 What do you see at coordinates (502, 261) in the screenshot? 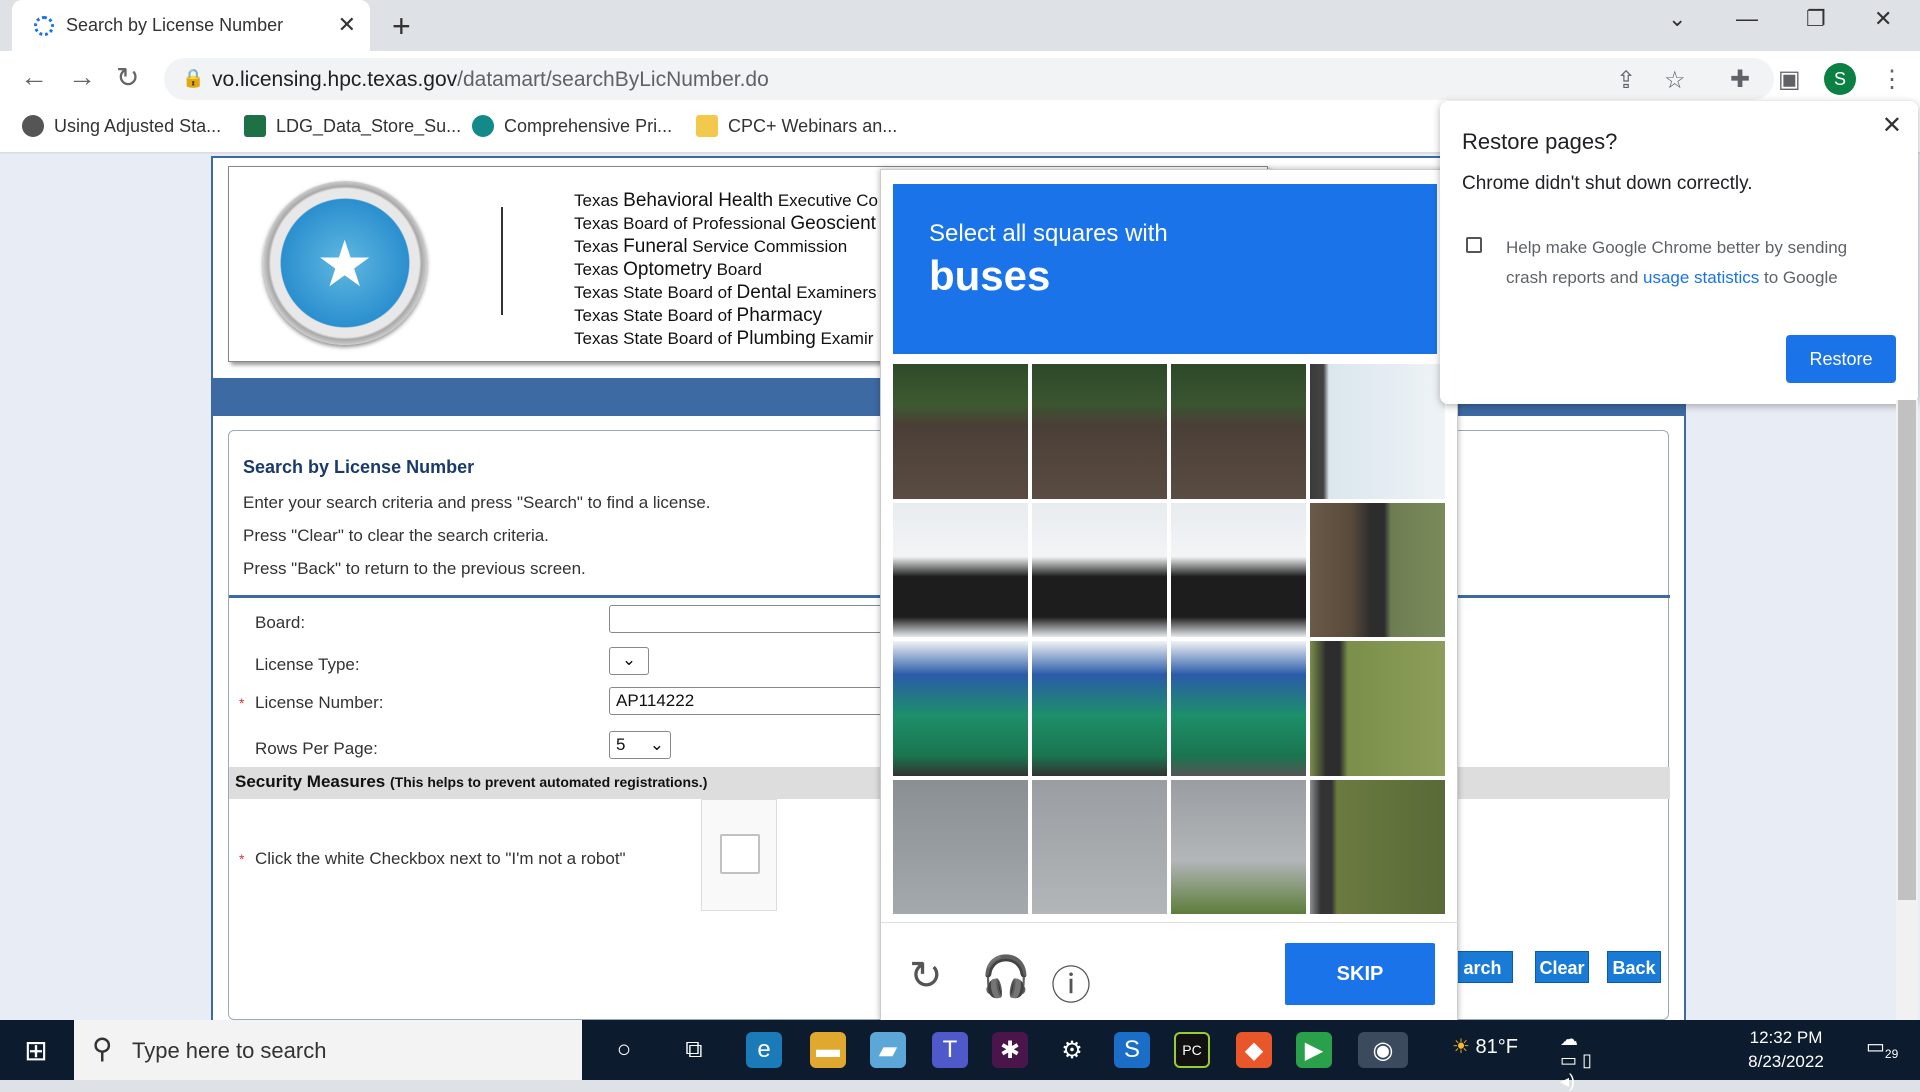
I see `header-divider` at bounding box center [502, 261].